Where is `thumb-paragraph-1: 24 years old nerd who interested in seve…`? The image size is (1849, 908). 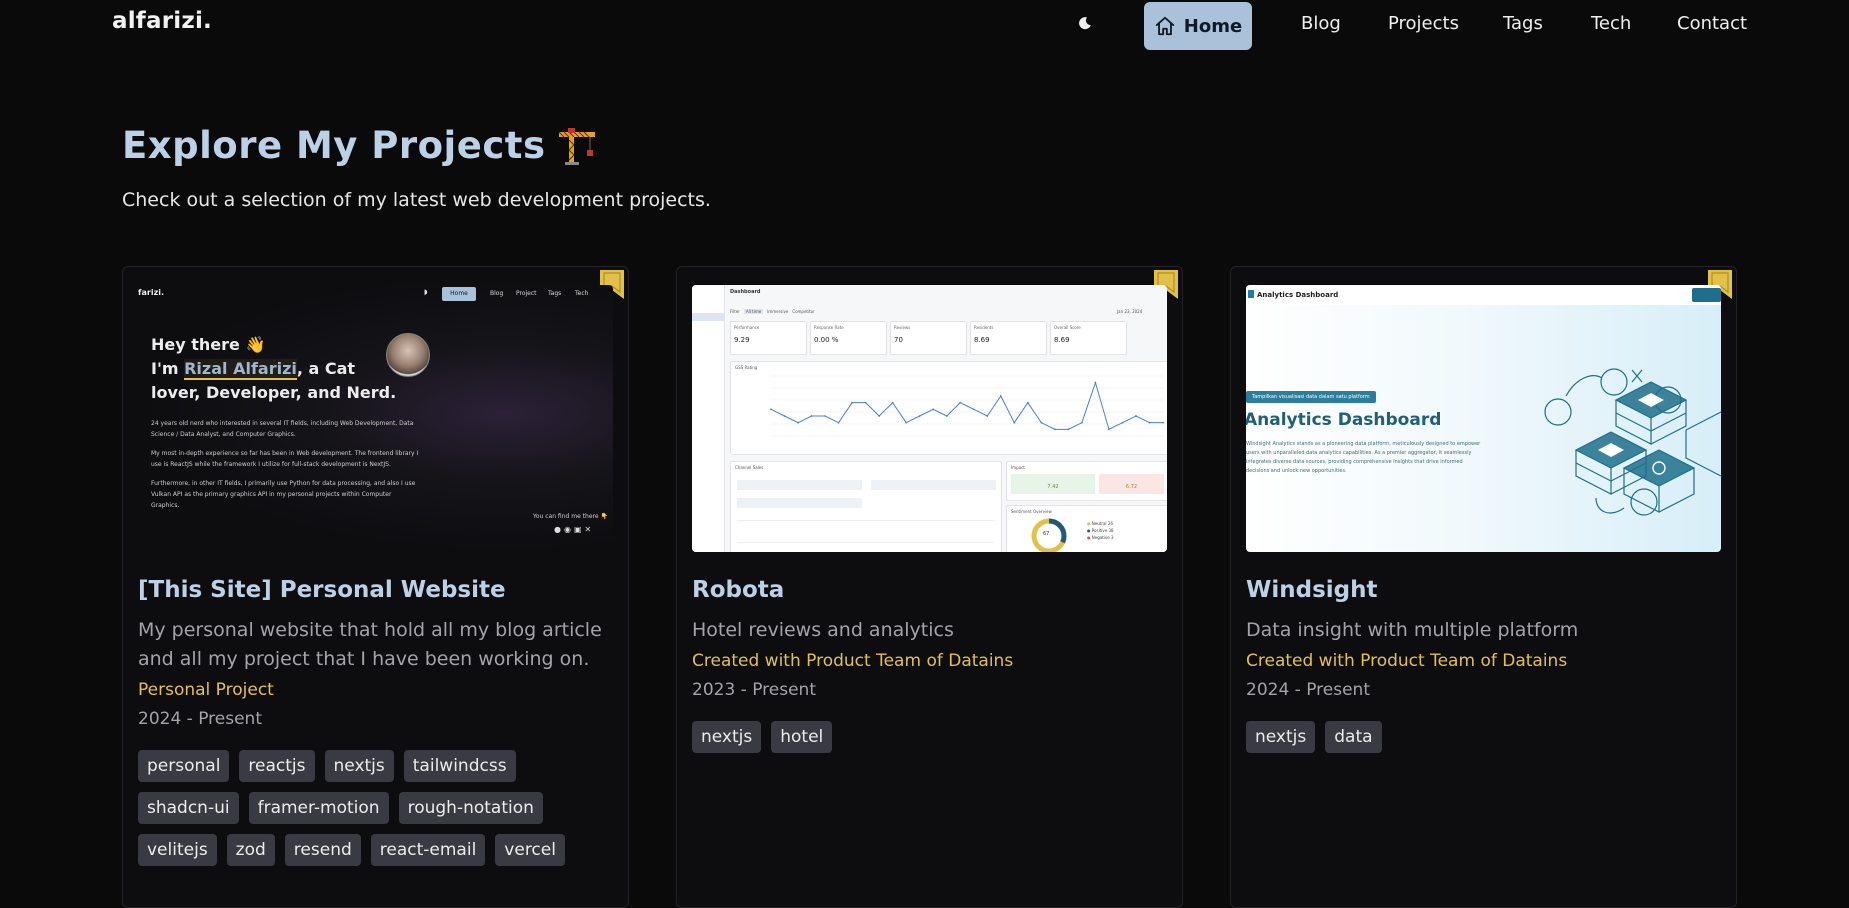 thumb-paragraph-1: 24 years old nerd who interested in seve… is located at coordinates (282, 429).